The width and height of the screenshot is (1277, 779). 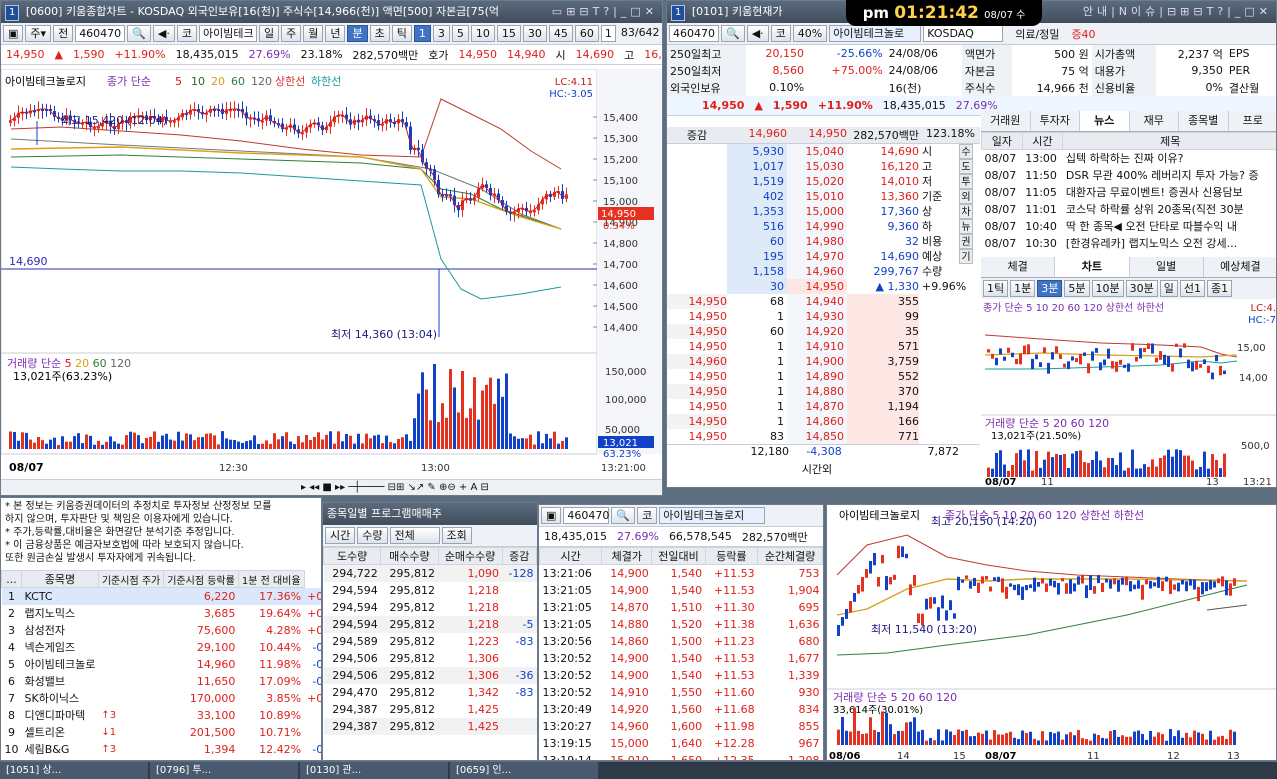 What do you see at coordinates (823, 256) in the screenshot?
I see `ask-row: 195 14,970 14,690 예상 기` at bounding box center [823, 256].